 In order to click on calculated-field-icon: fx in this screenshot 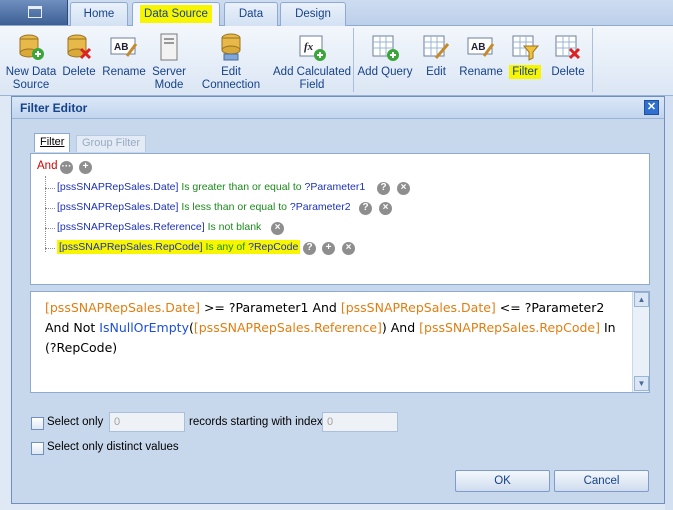, I will do `click(312, 47)`.